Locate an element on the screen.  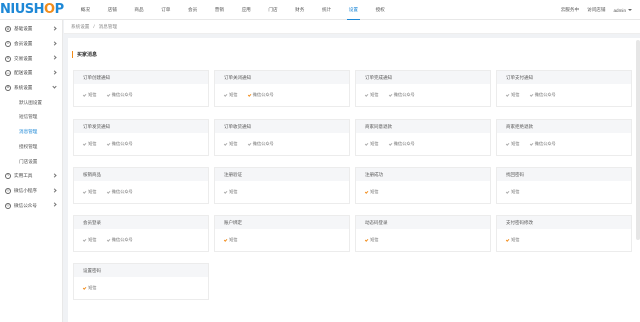
menu-icon: ◎ is located at coordinates (8, 190).